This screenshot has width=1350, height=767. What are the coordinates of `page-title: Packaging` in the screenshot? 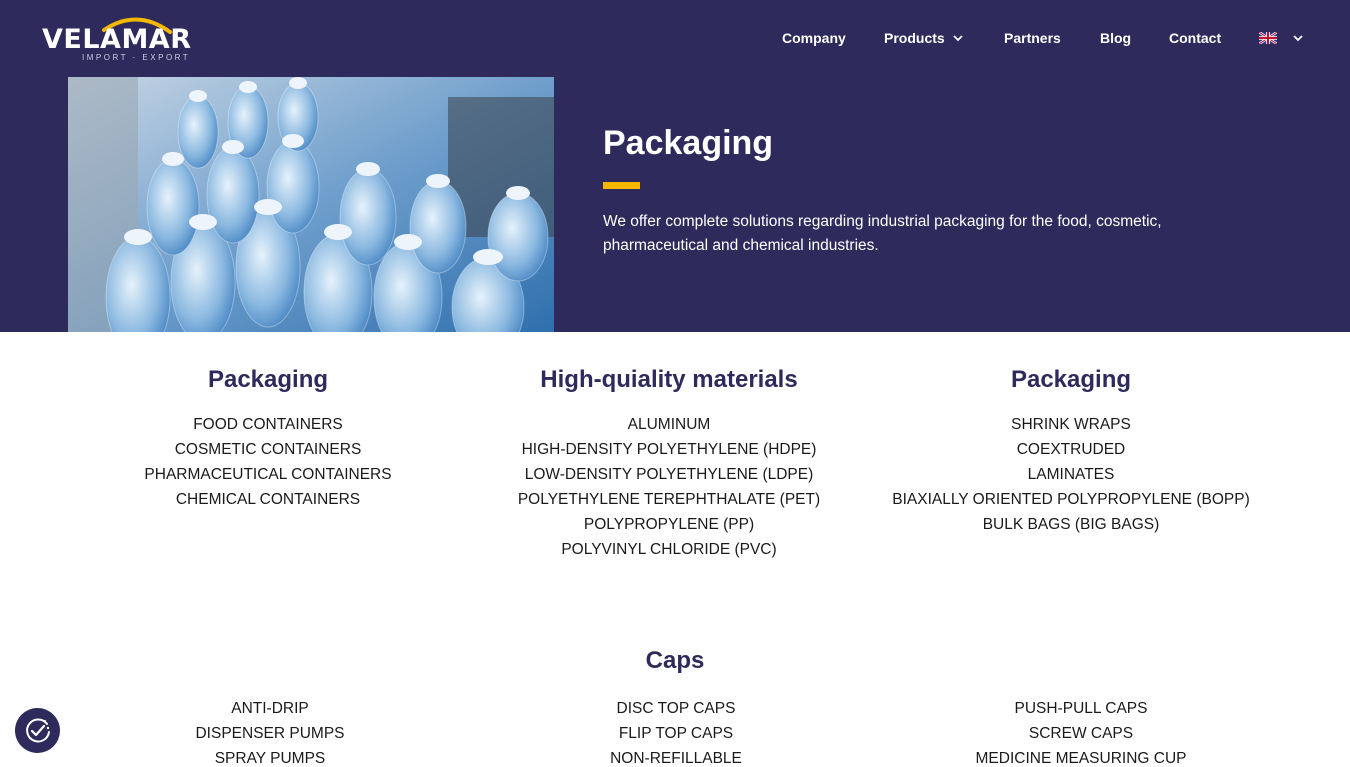 It's located at (688, 143).